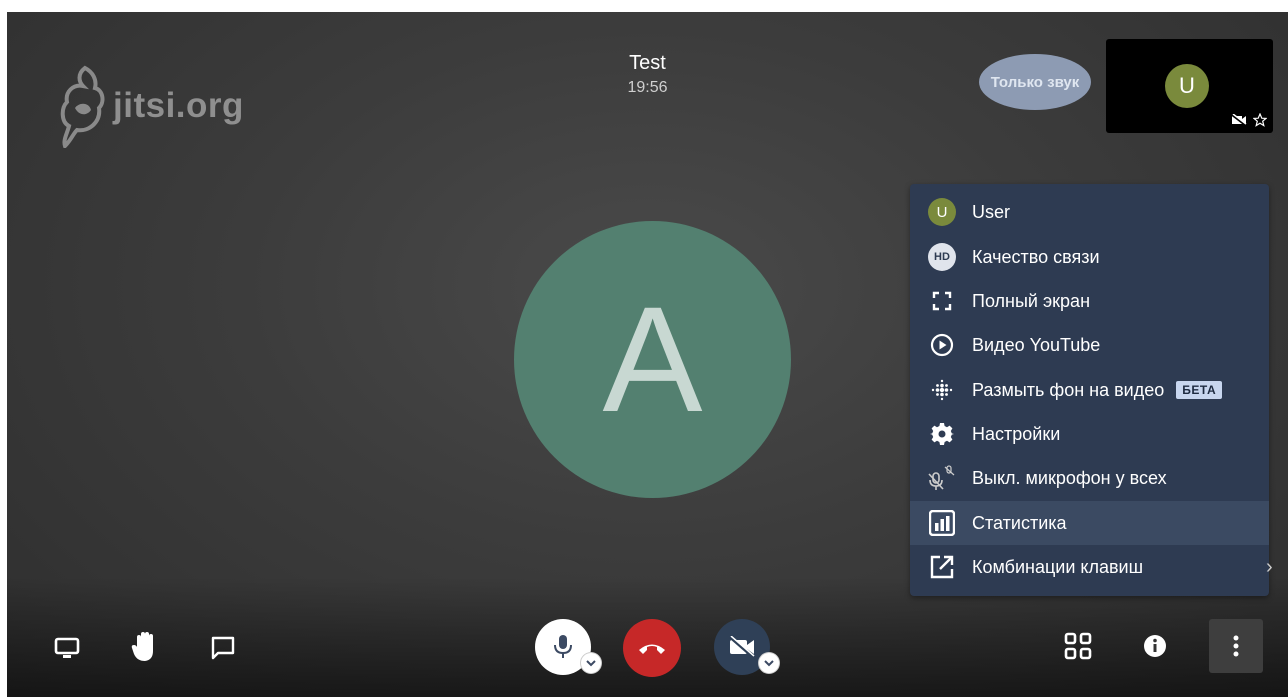 This screenshot has width=1288, height=697. Describe the element at coordinates (1068, 389) in the screenshot. I see `menu-item-label: Размыть фон на видео` at that location.